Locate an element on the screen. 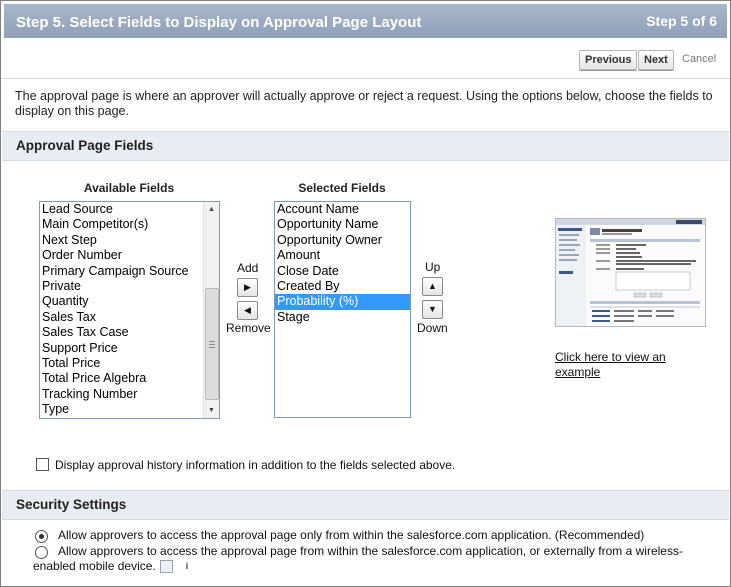 The height and width of the screenshot is (587, 731). available-field-option: Quantity is located at coordinates (129, 301).